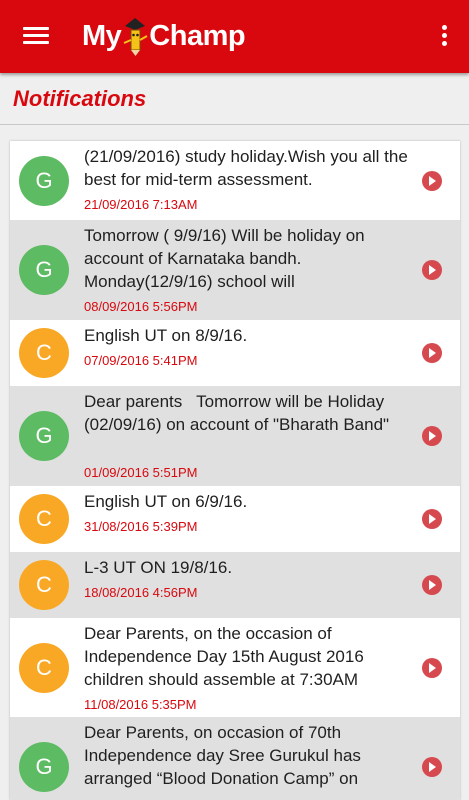 The image size is (469, 800). Describe the element at coordinates (141, 360) in the screenshot. I see `notification-timestamp: 07/09/2016 5:41PM` at that location.